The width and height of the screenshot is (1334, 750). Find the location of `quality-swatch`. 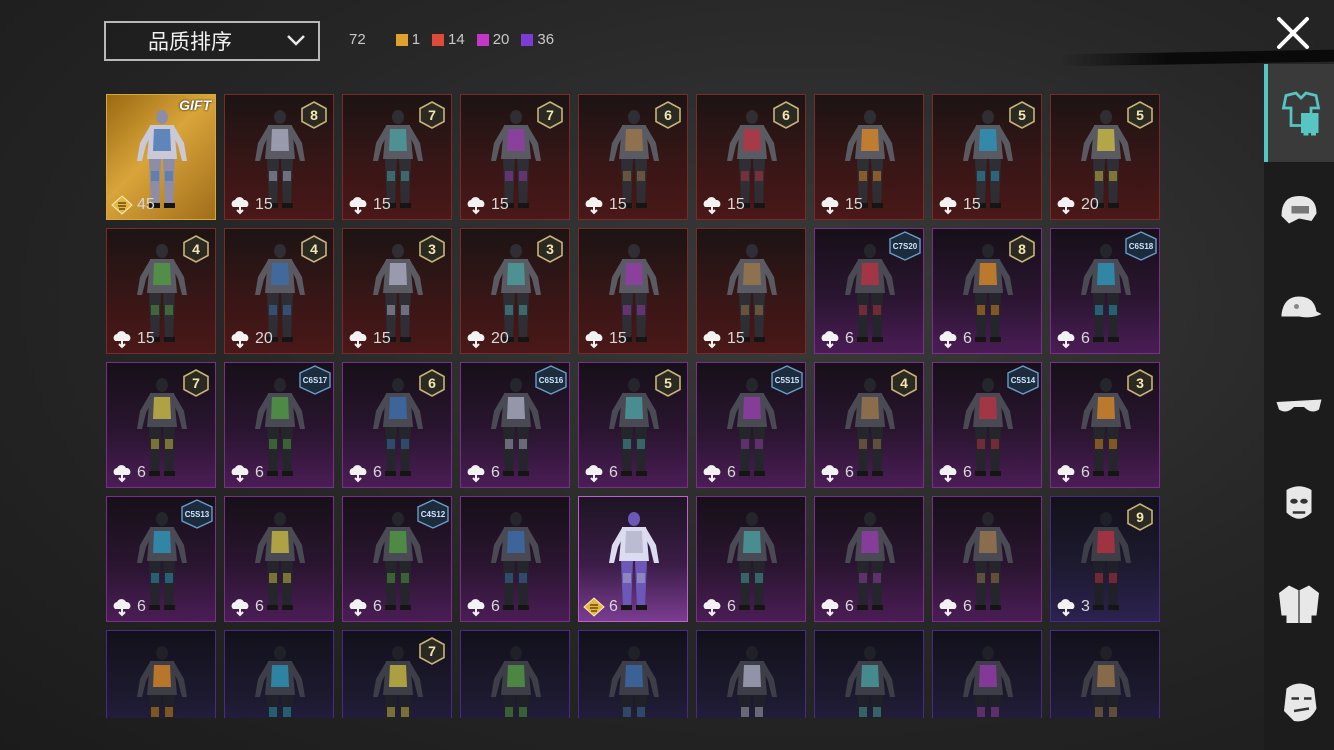

quality-swatch is located at coordinates (482, 39).